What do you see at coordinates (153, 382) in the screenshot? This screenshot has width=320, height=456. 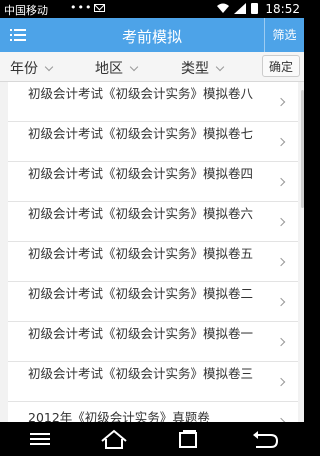 I see `list-item: 初级会计考试《初级会计实务》模拟卷三` at bounding box center [153, 382].